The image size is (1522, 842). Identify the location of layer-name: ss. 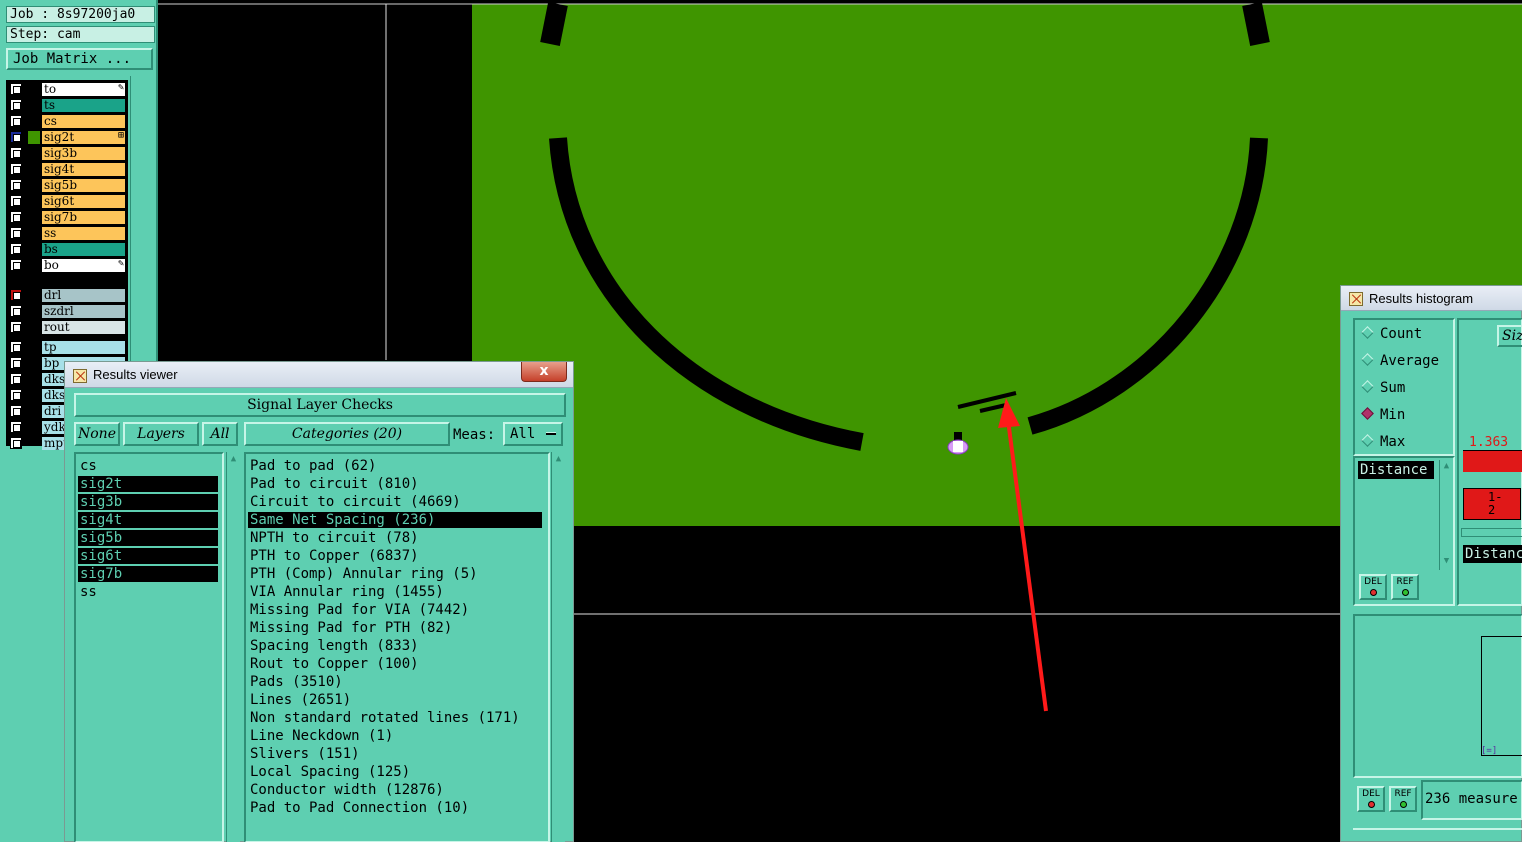
(83, 233).